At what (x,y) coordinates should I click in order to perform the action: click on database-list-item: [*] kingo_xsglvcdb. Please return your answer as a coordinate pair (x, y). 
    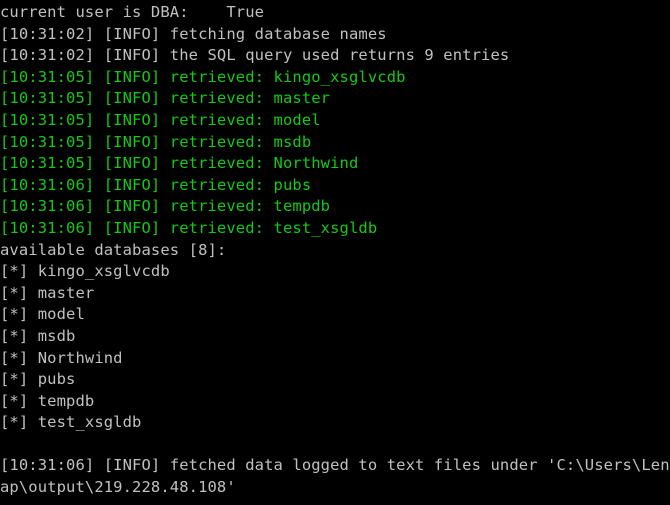
    Looking at the image, I should click on (85, 271).